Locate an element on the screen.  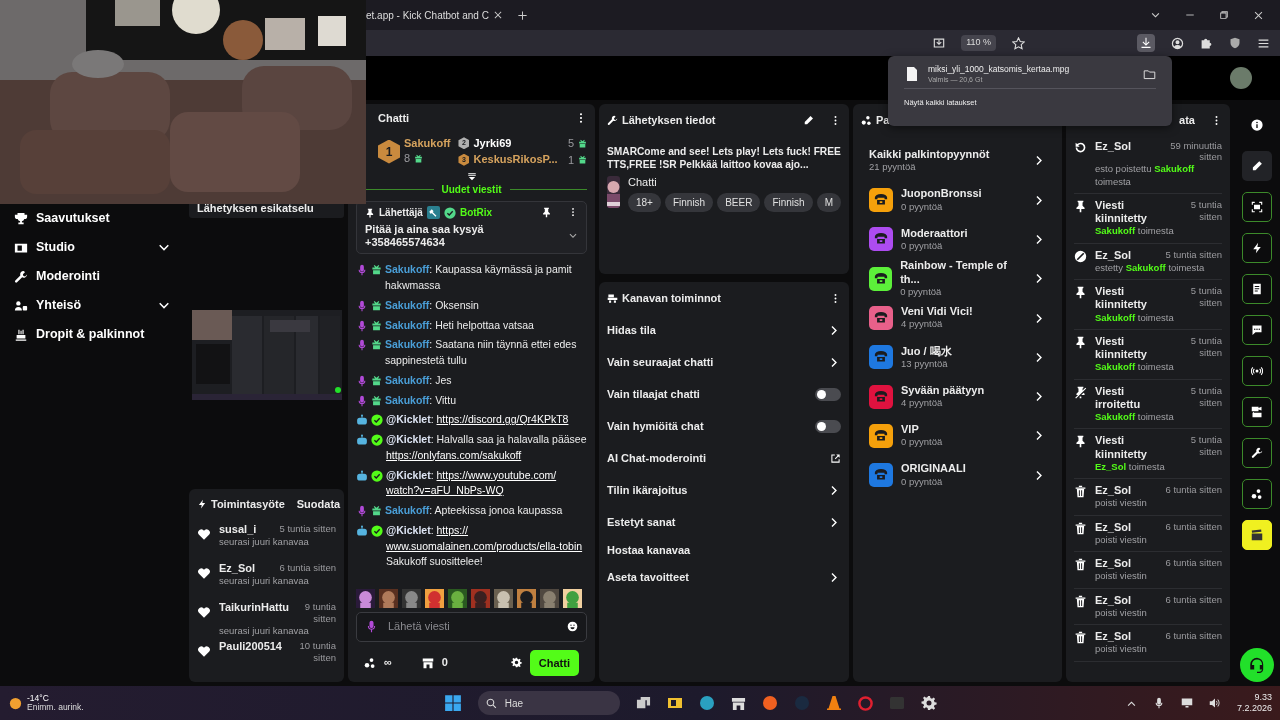
sidebar-item: Yhteisö is located at coordinates (59, 305).